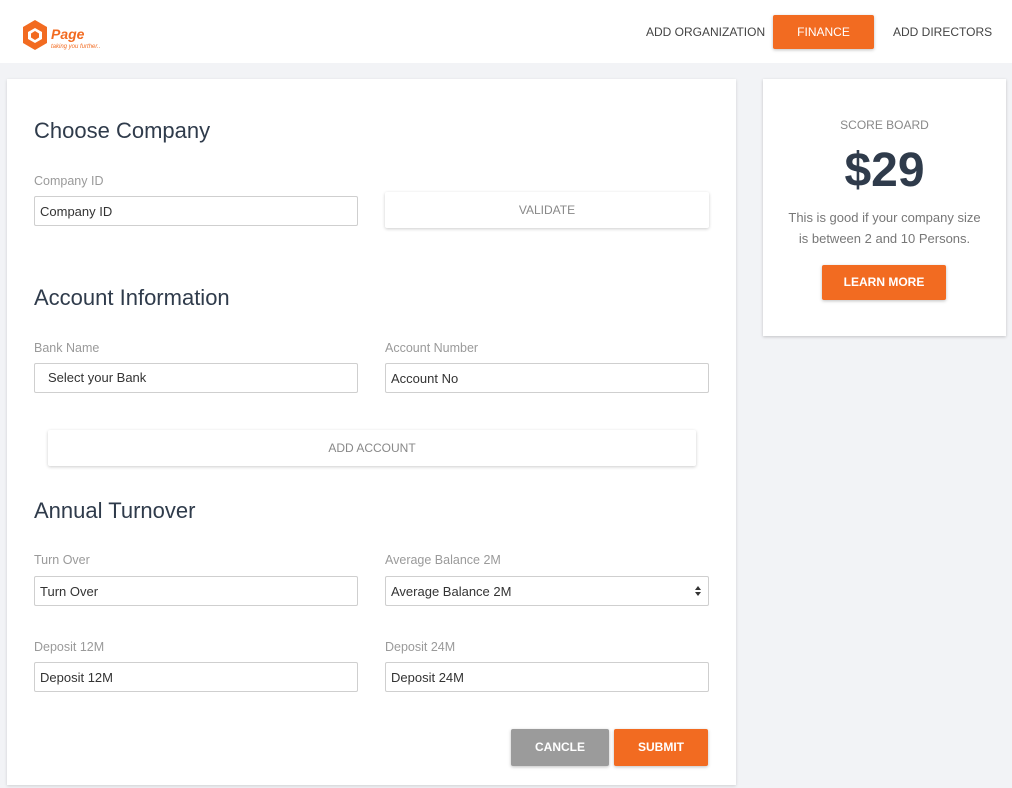 The height and width of the screenshot is (788, 1012). What do you see at coordinates (35, 35) in the screenshot?
I see `logo-hexagon-icon` at bounding box center [35, 35].